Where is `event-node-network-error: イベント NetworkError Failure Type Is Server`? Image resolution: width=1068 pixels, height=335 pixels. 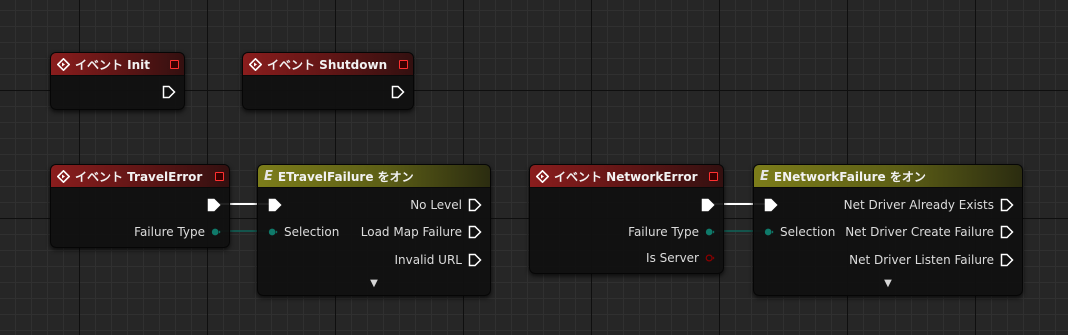
event-node-network-error: イベント NetworkError Failure Type Is Server is located at coordinates (626, 219).